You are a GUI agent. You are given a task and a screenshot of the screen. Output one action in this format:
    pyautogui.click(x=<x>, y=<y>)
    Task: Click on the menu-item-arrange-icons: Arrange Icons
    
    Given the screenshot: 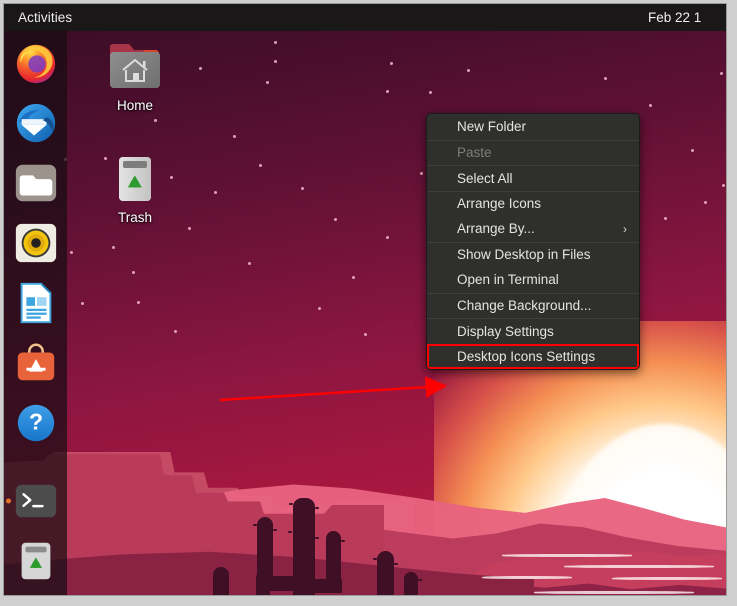 What is the action you would take?
    pyautogui.click(x=533, y=203)
    